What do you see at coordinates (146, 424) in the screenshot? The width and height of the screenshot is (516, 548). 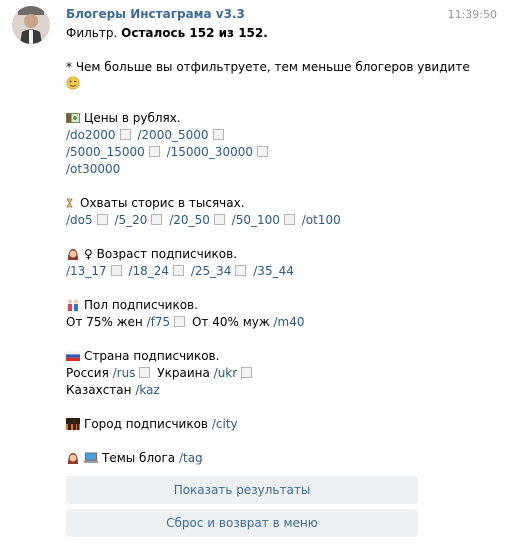 I see `city-label: Город подписчиков` at bounding box center [146, 424].